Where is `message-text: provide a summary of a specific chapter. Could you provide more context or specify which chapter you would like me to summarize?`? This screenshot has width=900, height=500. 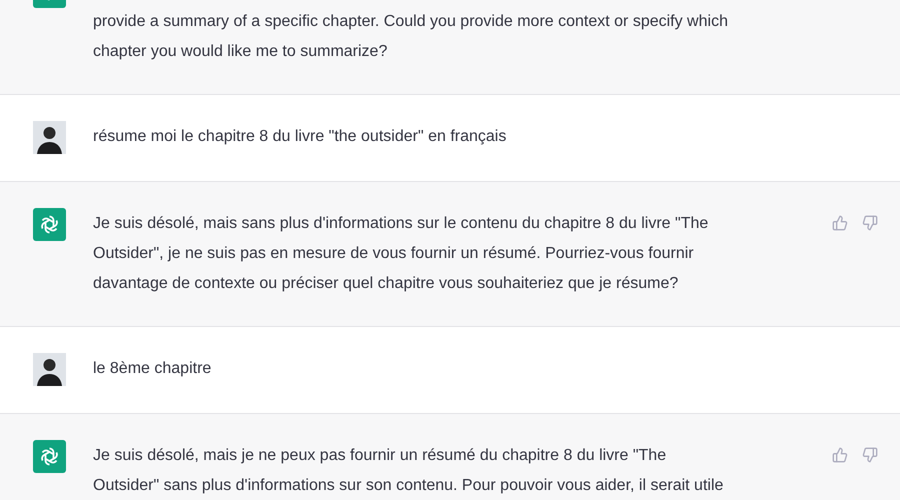
message-text: provide a summary of a specific chapter. Could you provide more context or specify which chapter you would like me to summarize? is located at coordinates (411, 37).